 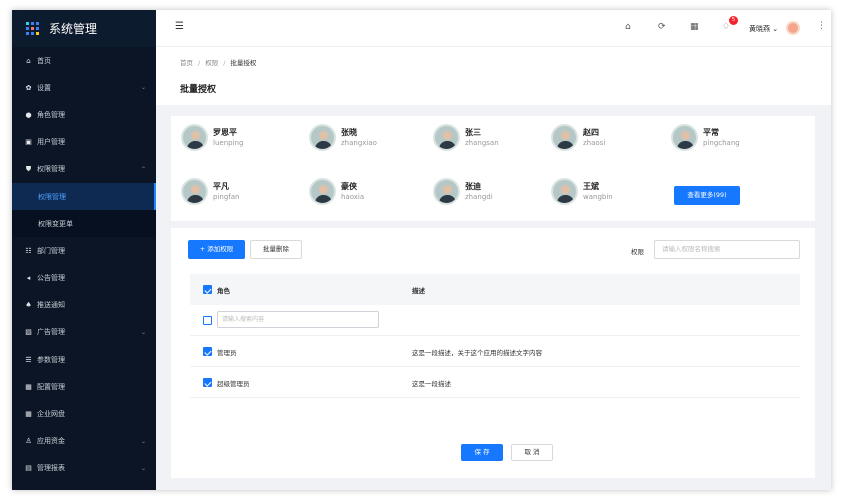 I want to click on table-header: 角色 描述, so click(x=495, y=289).